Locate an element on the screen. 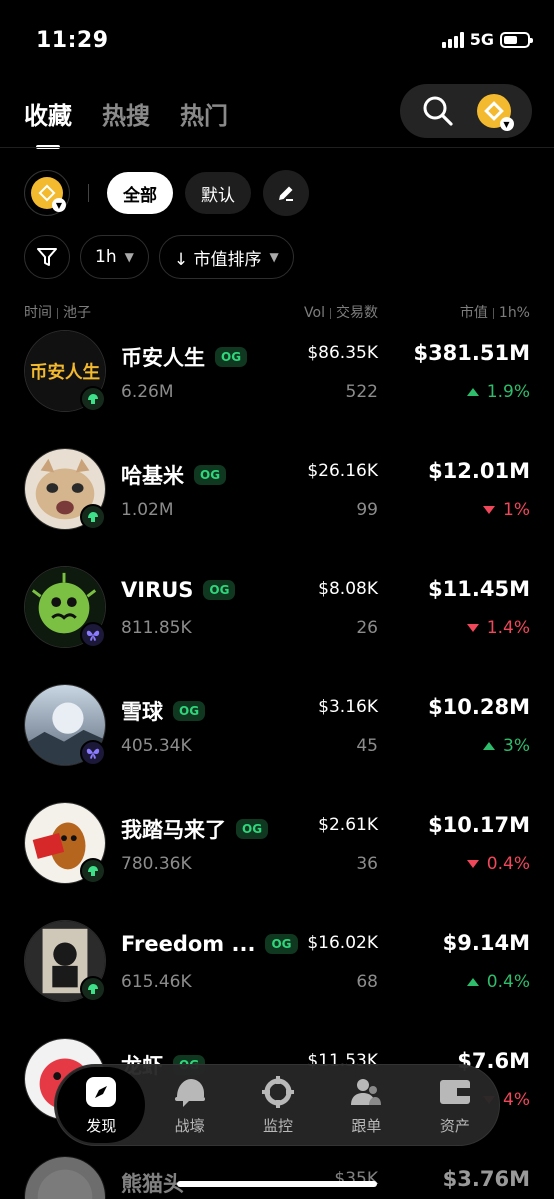 The height and width of the screenshot is (1199, 554). chain-selector: ▼ is located at coordinates (47, 193).